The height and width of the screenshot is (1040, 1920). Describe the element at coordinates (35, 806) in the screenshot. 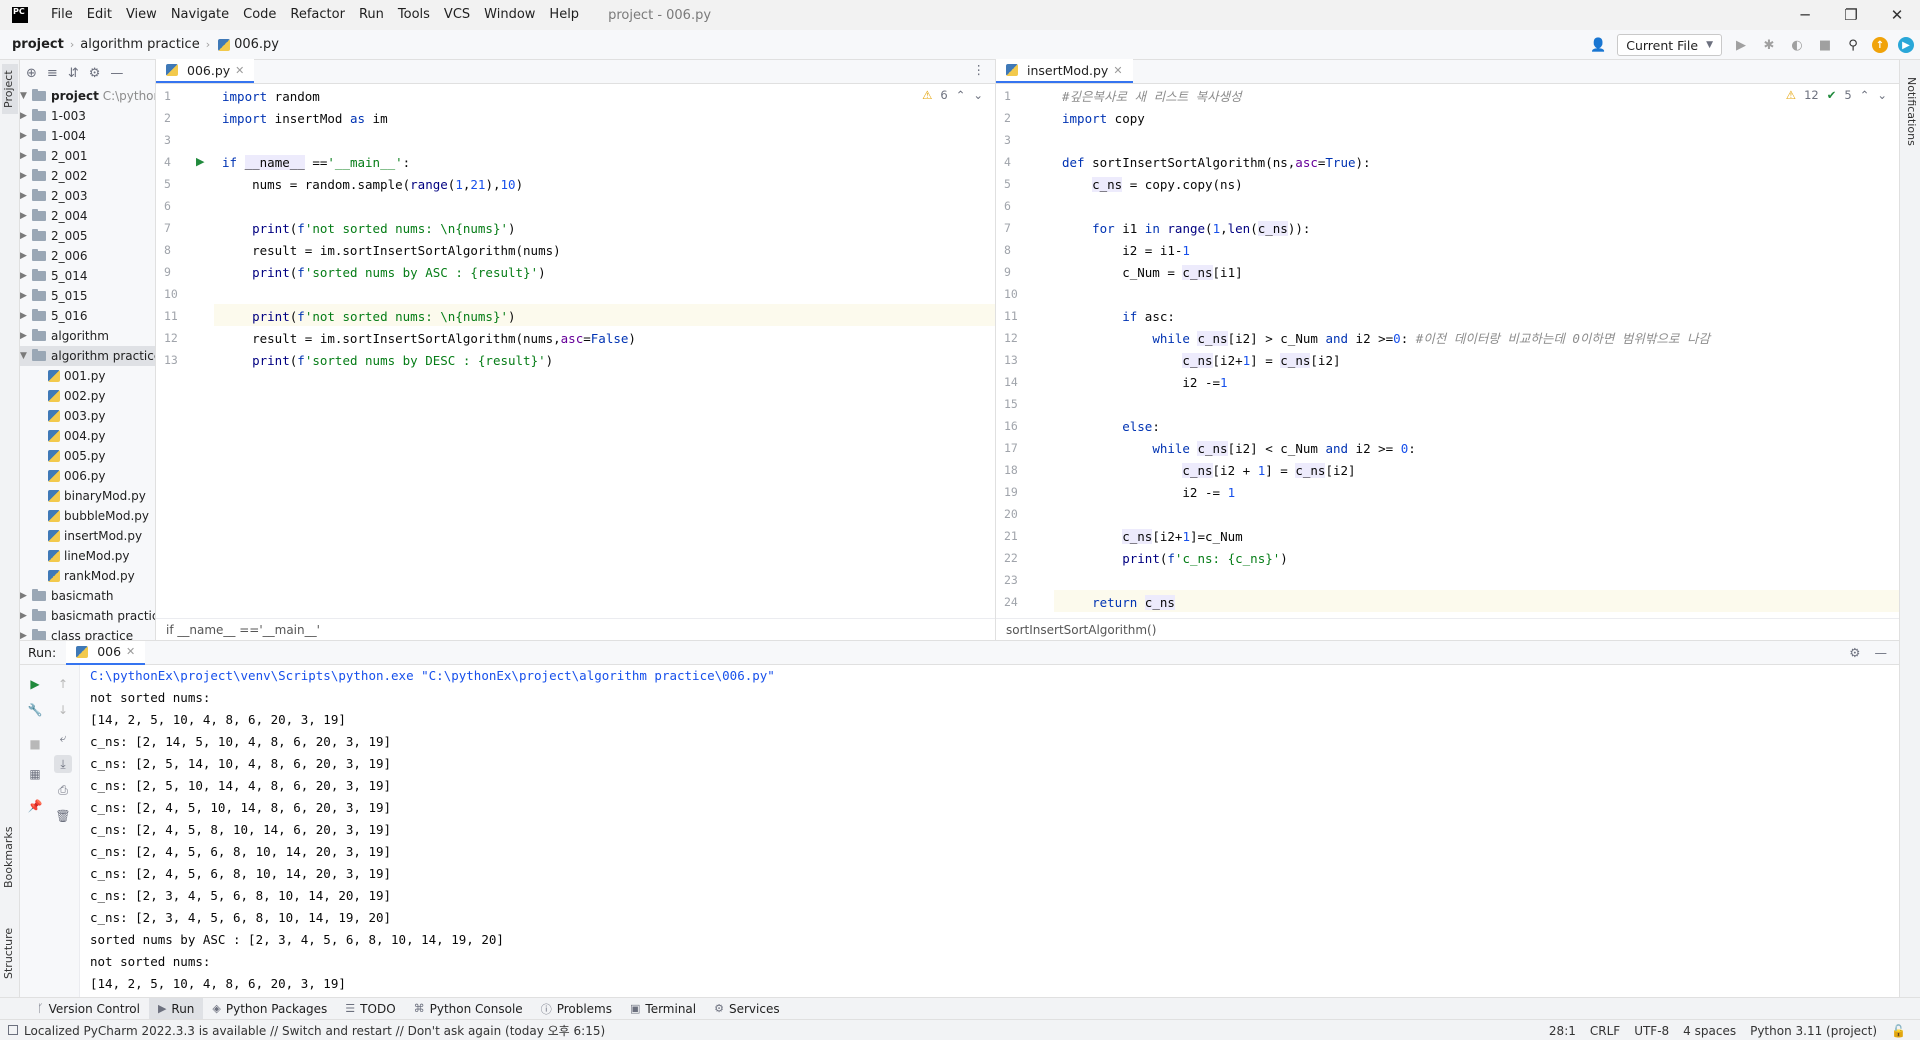

I see `pin-icon: 📌` at that location.